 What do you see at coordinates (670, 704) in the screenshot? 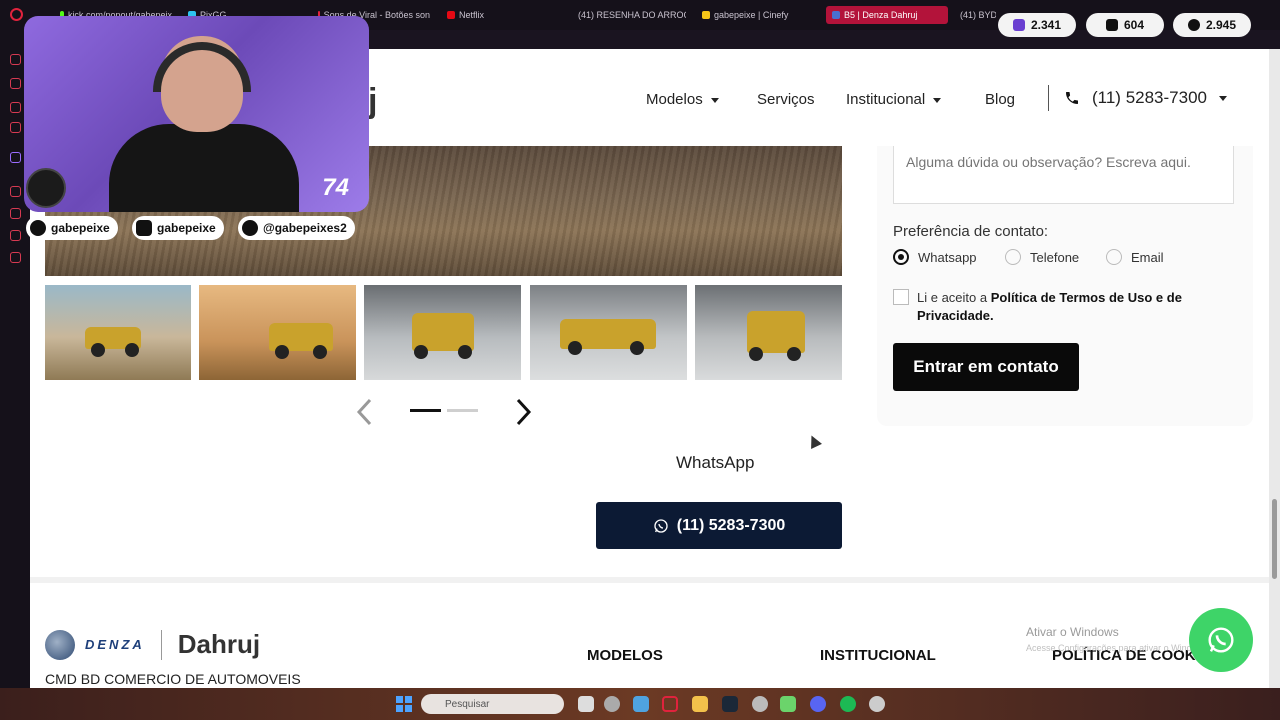
I see `opera-taskbar-icon` at bounding box center [670, 704].